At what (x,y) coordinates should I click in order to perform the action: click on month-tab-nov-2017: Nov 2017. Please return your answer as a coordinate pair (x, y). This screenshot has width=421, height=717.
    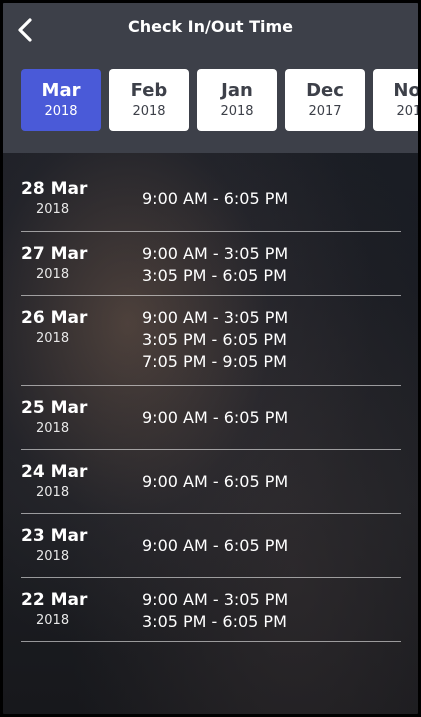
    Looking at the image, I should click on (395, 100).